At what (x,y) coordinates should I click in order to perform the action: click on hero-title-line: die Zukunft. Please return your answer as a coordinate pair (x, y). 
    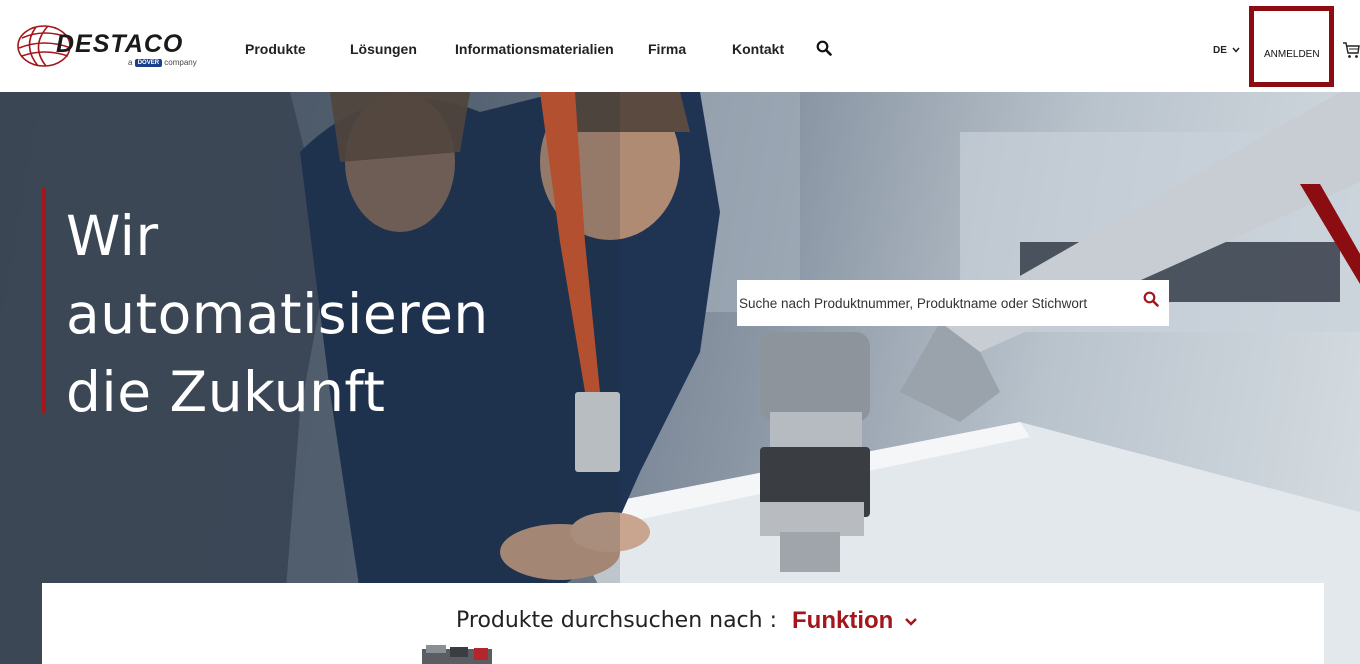
    Looking at the image, I should click on (226, 392).